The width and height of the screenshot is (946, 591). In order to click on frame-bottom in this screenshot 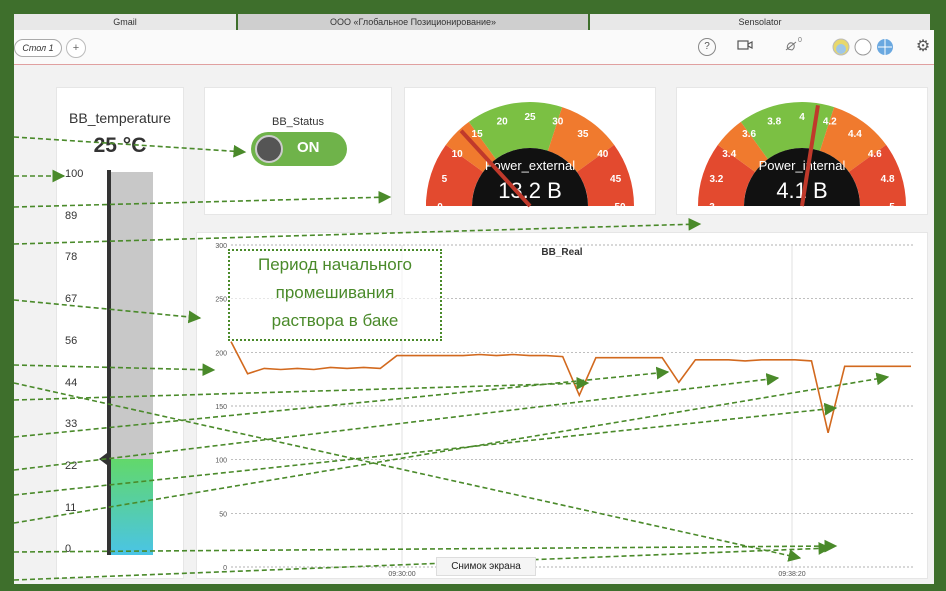, I will do `click(473, 587)`.